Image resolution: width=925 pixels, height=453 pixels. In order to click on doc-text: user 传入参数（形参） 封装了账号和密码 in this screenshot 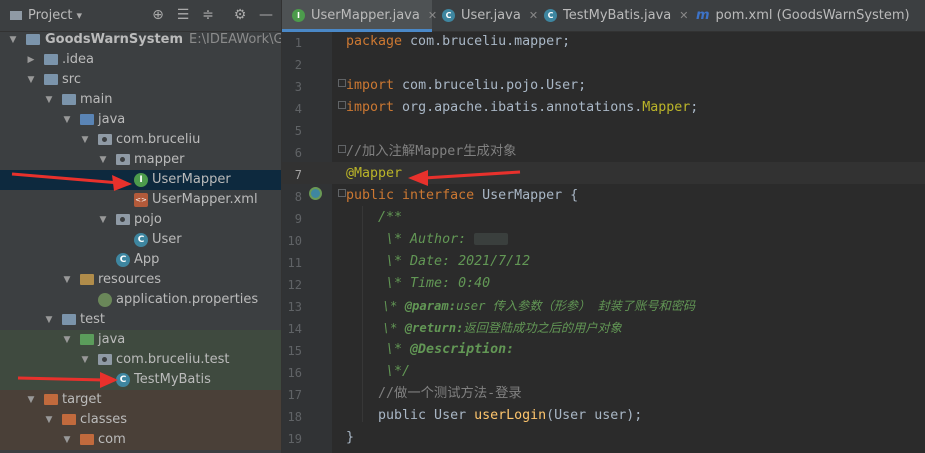, I will do `click(576, 306)`.